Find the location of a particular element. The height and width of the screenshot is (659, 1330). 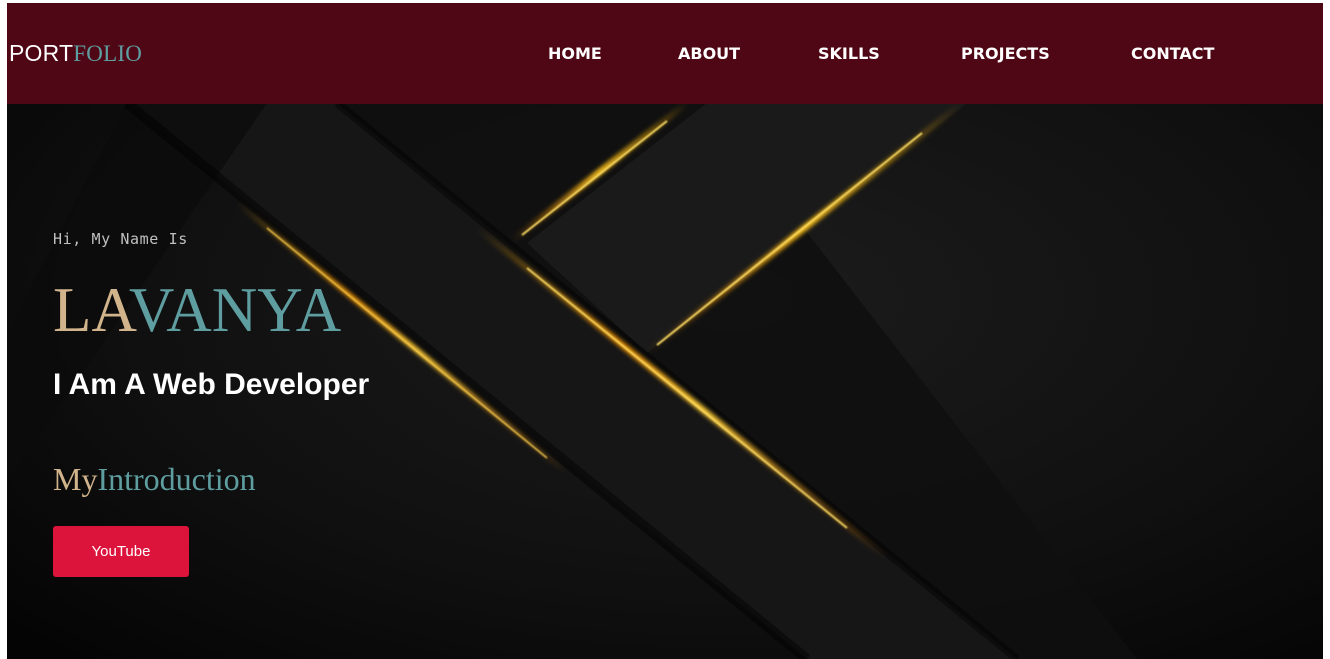

brand-logo: PORTFOLIO is located at coordinates (75, 53).